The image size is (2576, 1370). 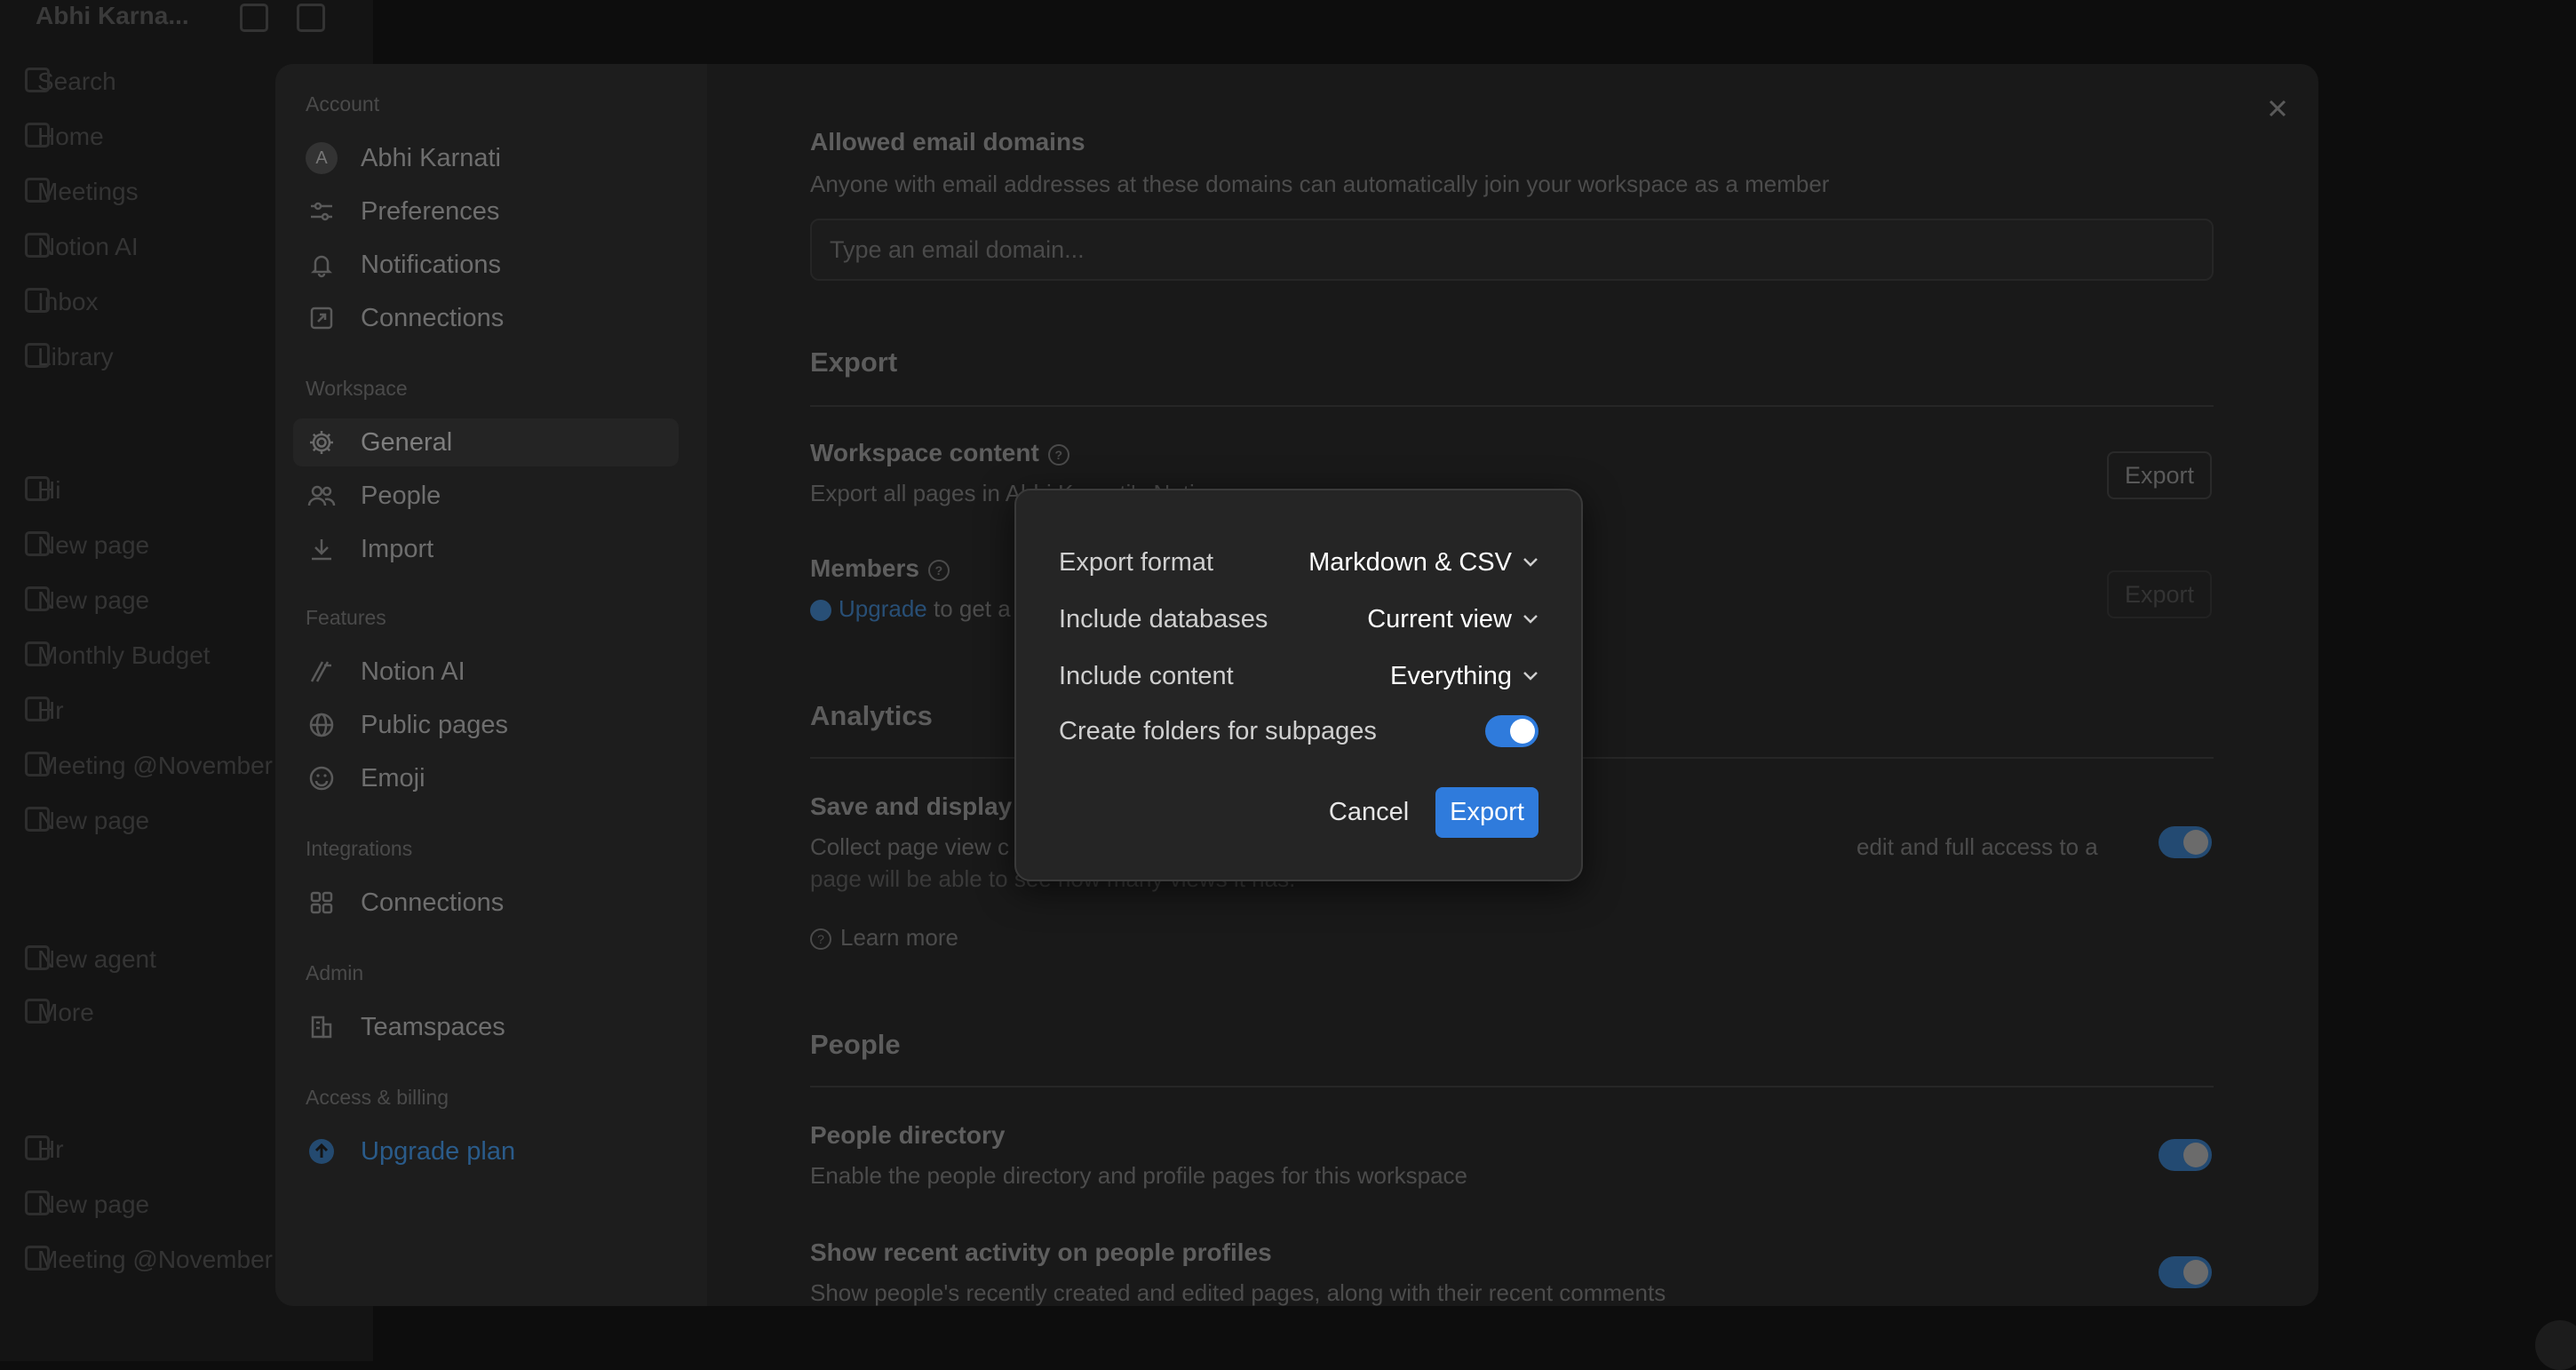 What do you see at coordinates (2277, 108) in the screenshot?
I see `close-icon` at bounding box center [2277, 108].